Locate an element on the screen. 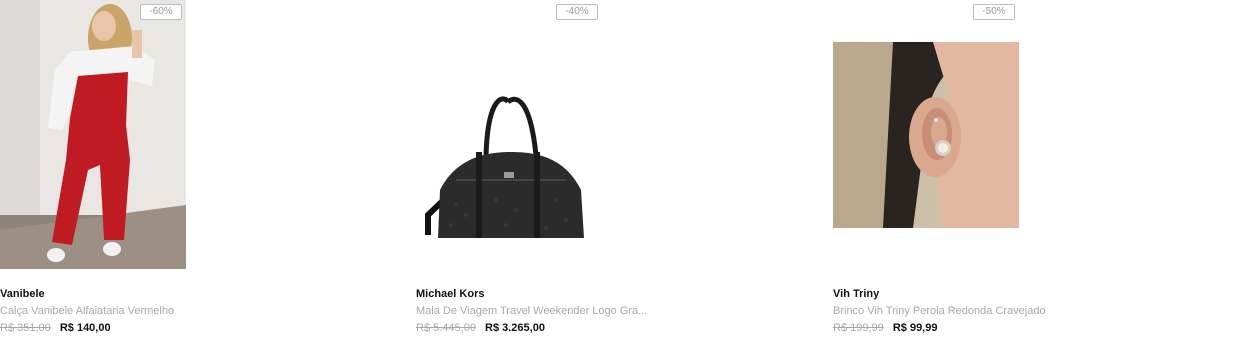 The width and height of the screenshot is (1250, 348). discount-badge: -40% is located at coordinates (577, 12).